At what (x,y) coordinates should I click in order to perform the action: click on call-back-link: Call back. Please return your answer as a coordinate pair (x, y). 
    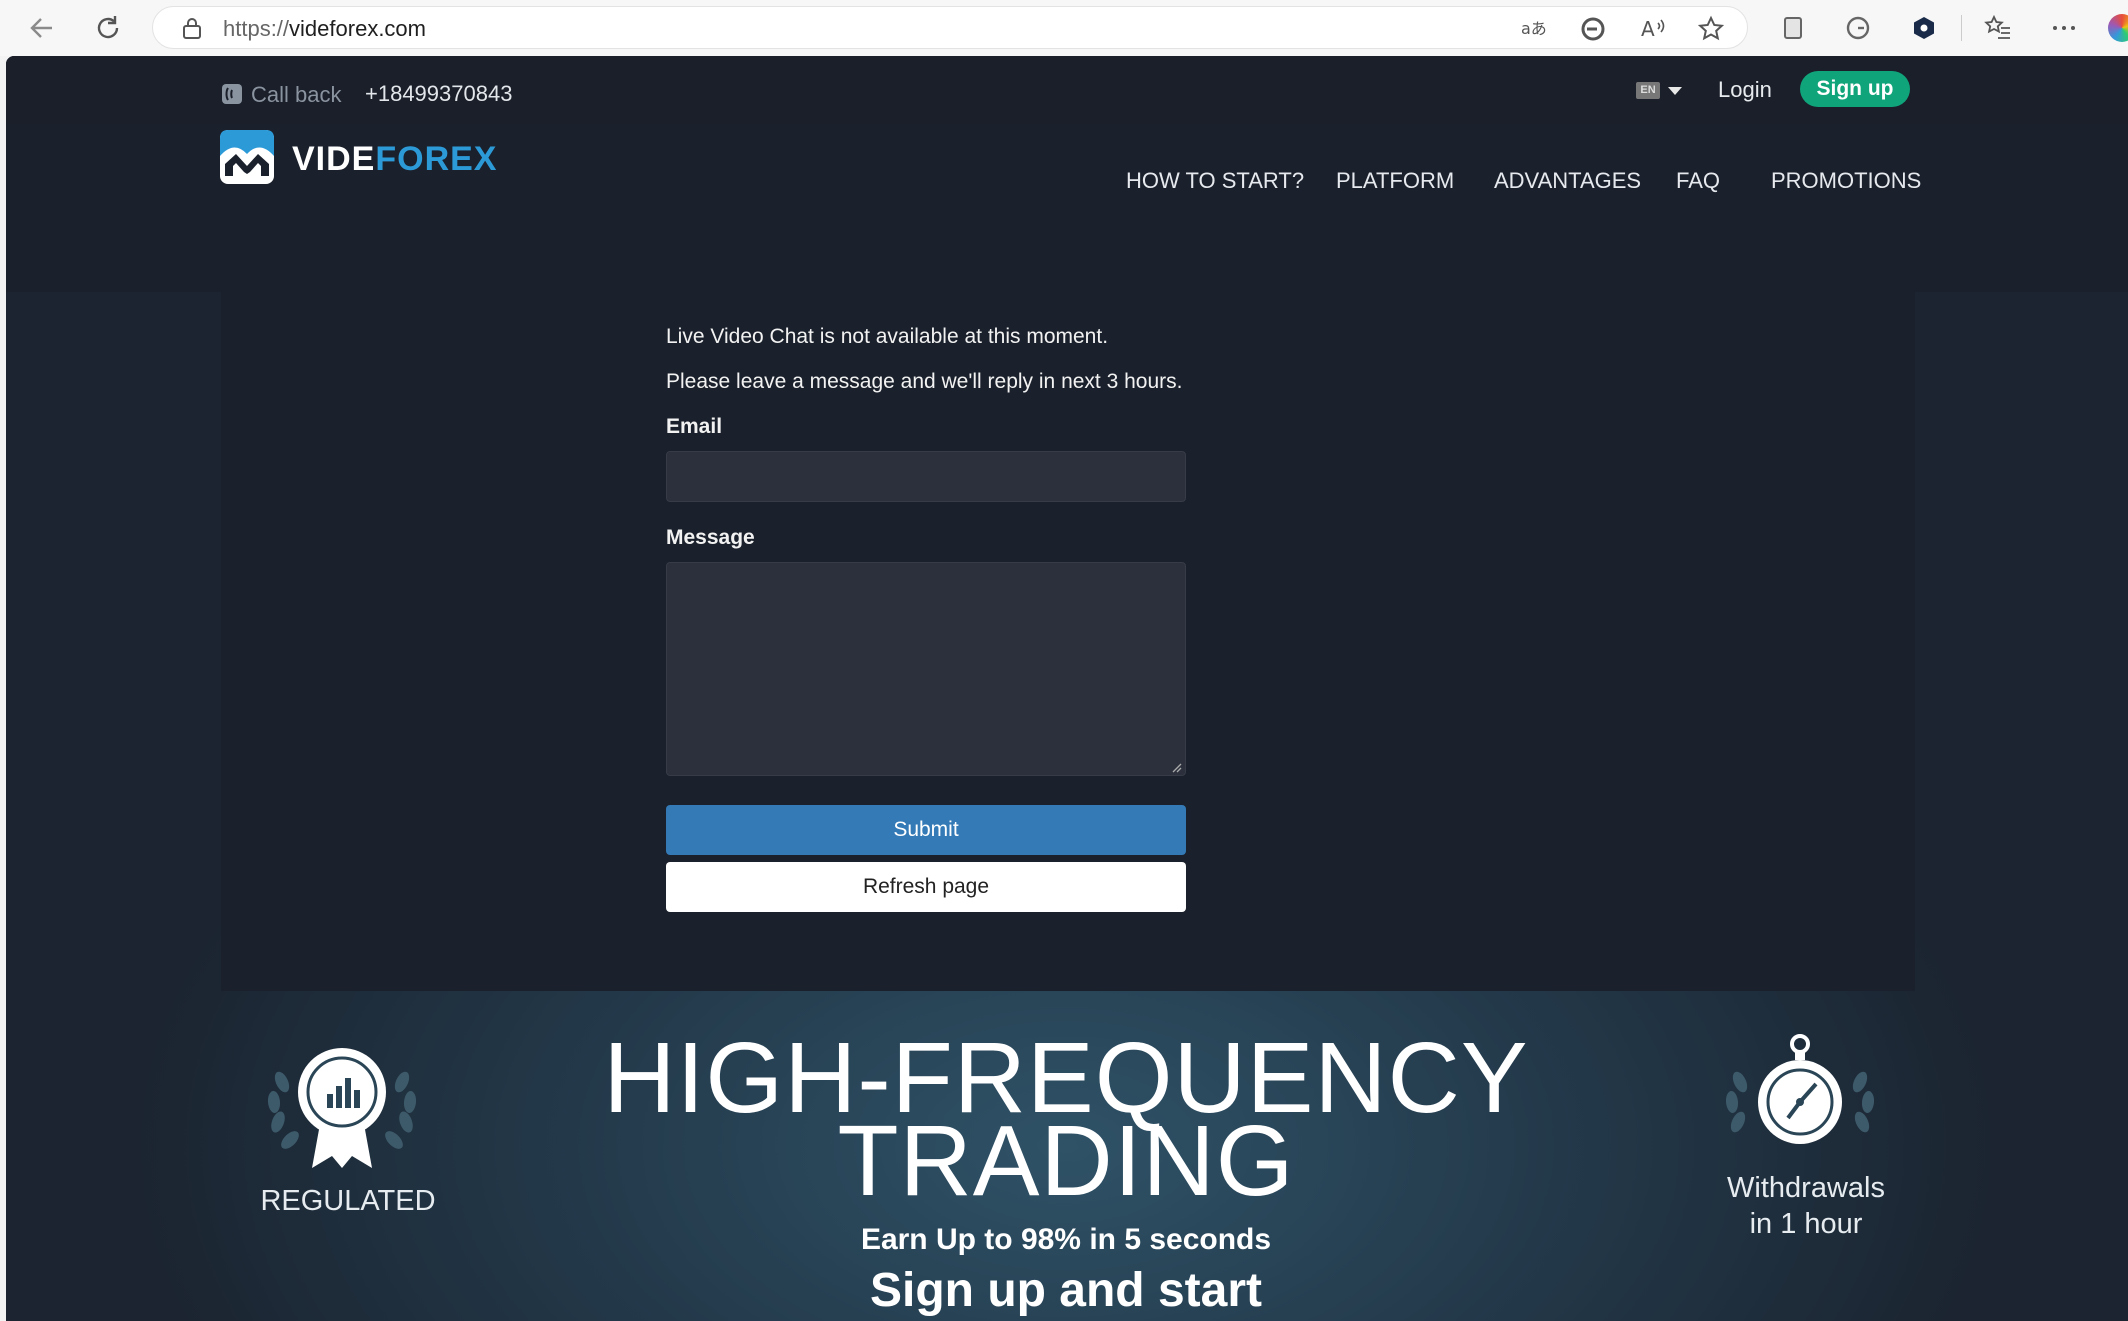
    Looking at the image, I should click on (296, 95).